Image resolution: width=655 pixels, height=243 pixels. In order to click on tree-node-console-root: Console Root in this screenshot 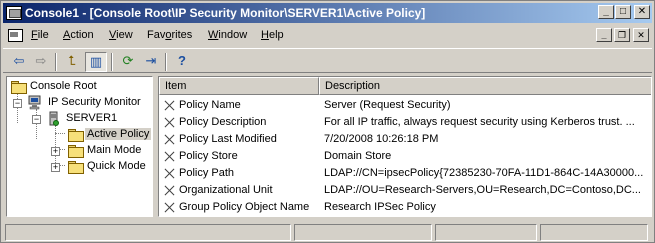, I will do `click(79, 87)`.